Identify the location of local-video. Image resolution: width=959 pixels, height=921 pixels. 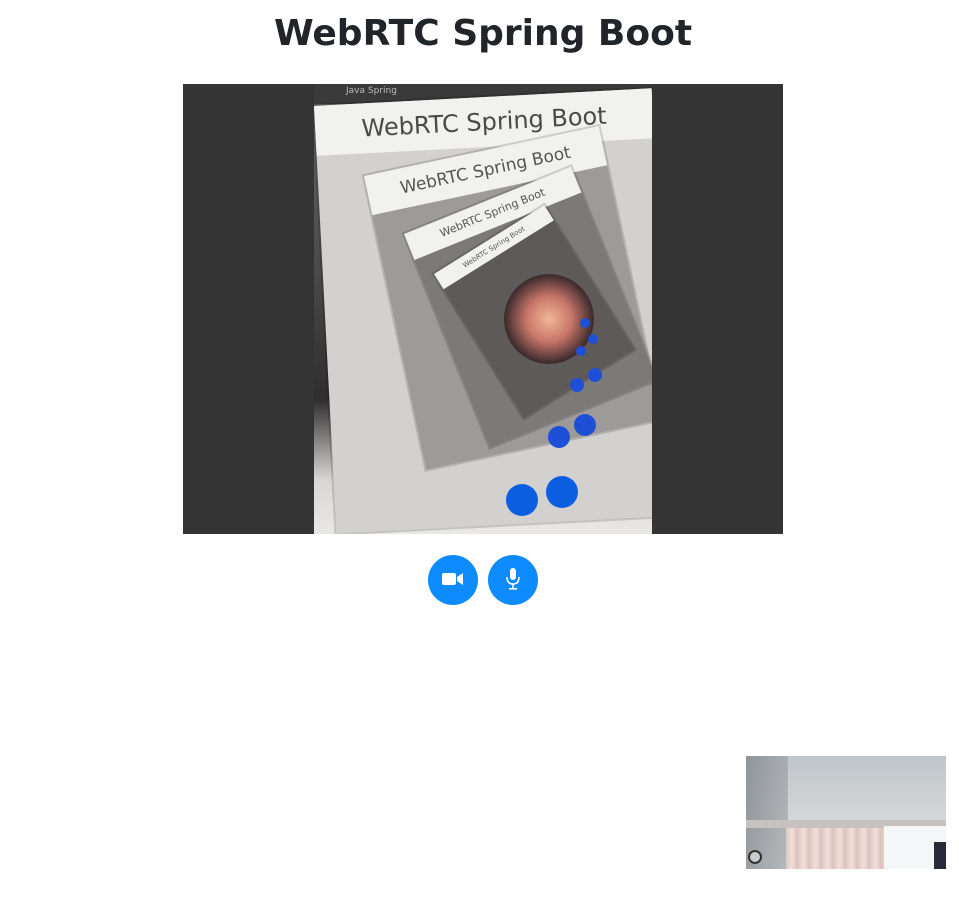
(846, 812).